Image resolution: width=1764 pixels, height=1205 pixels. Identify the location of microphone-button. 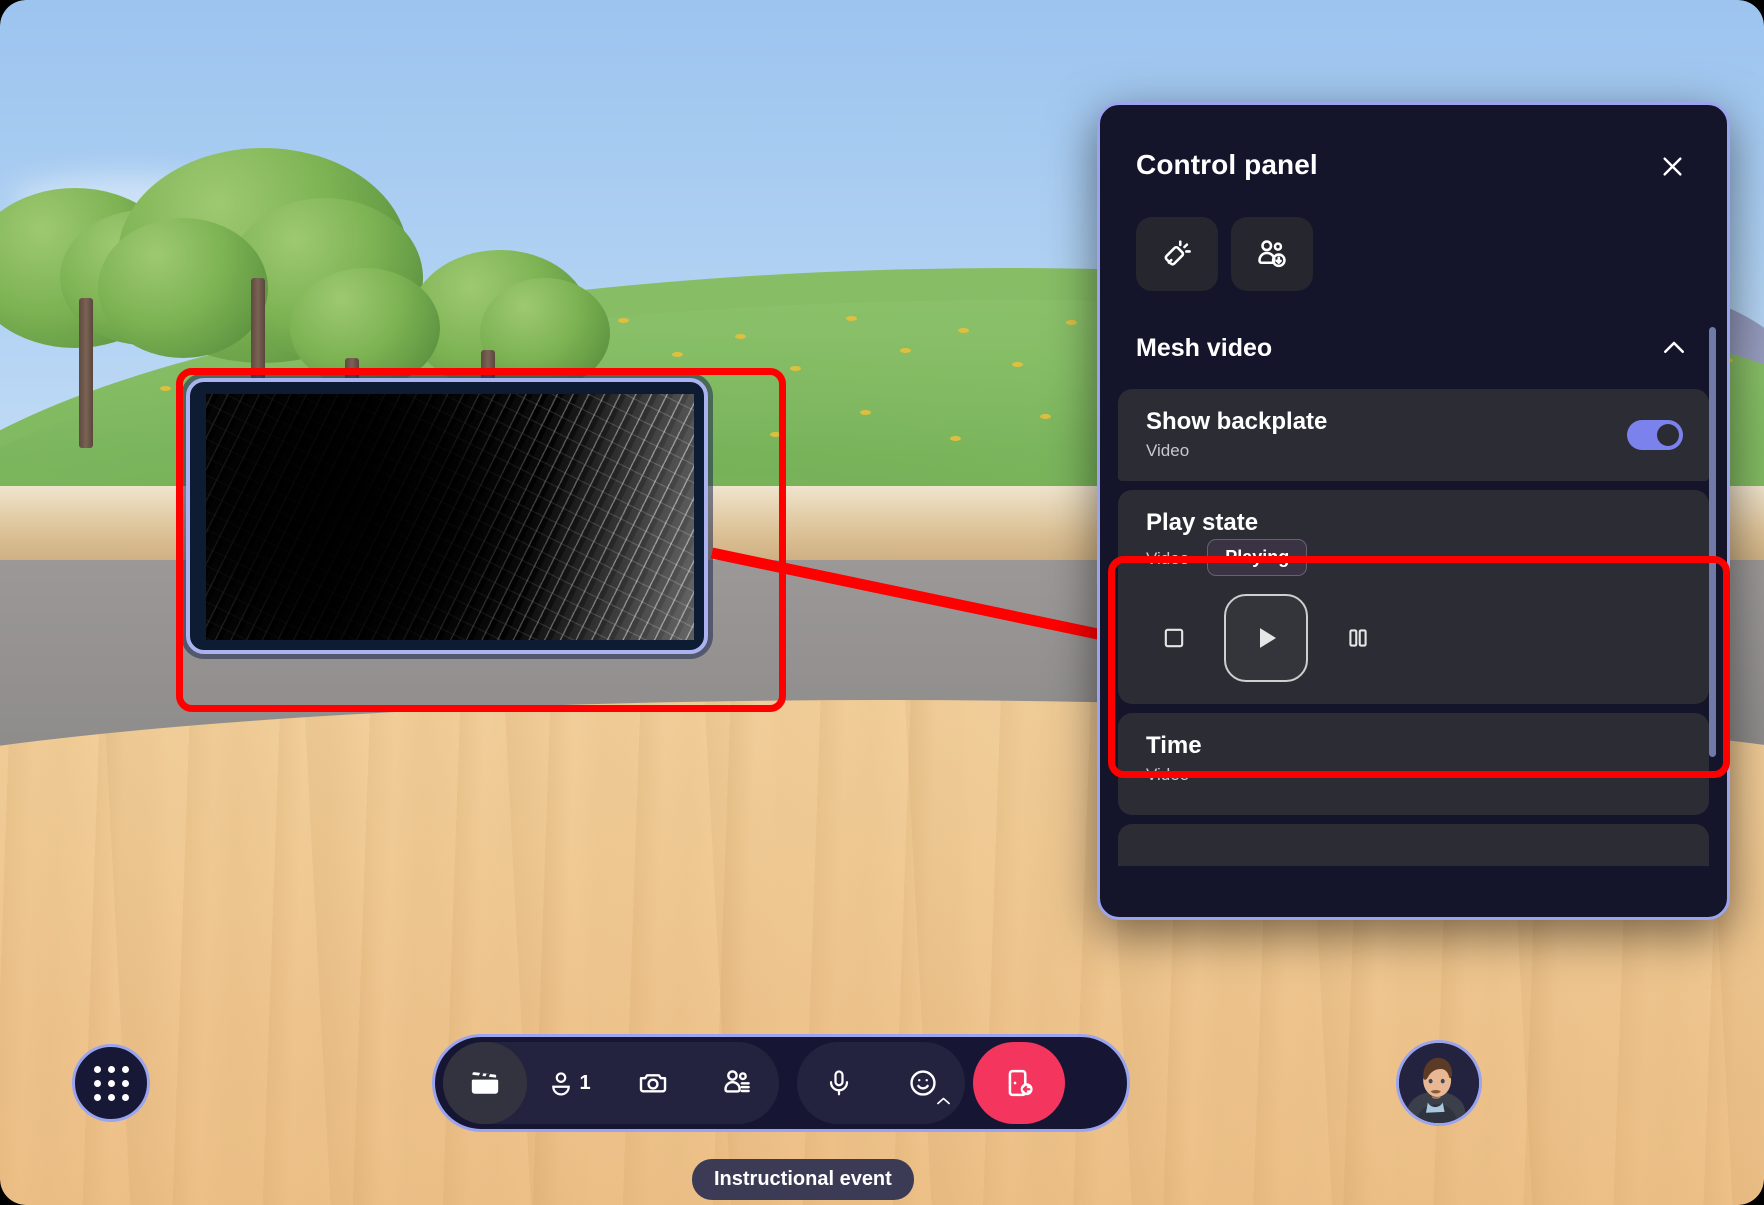
(839, 1083).